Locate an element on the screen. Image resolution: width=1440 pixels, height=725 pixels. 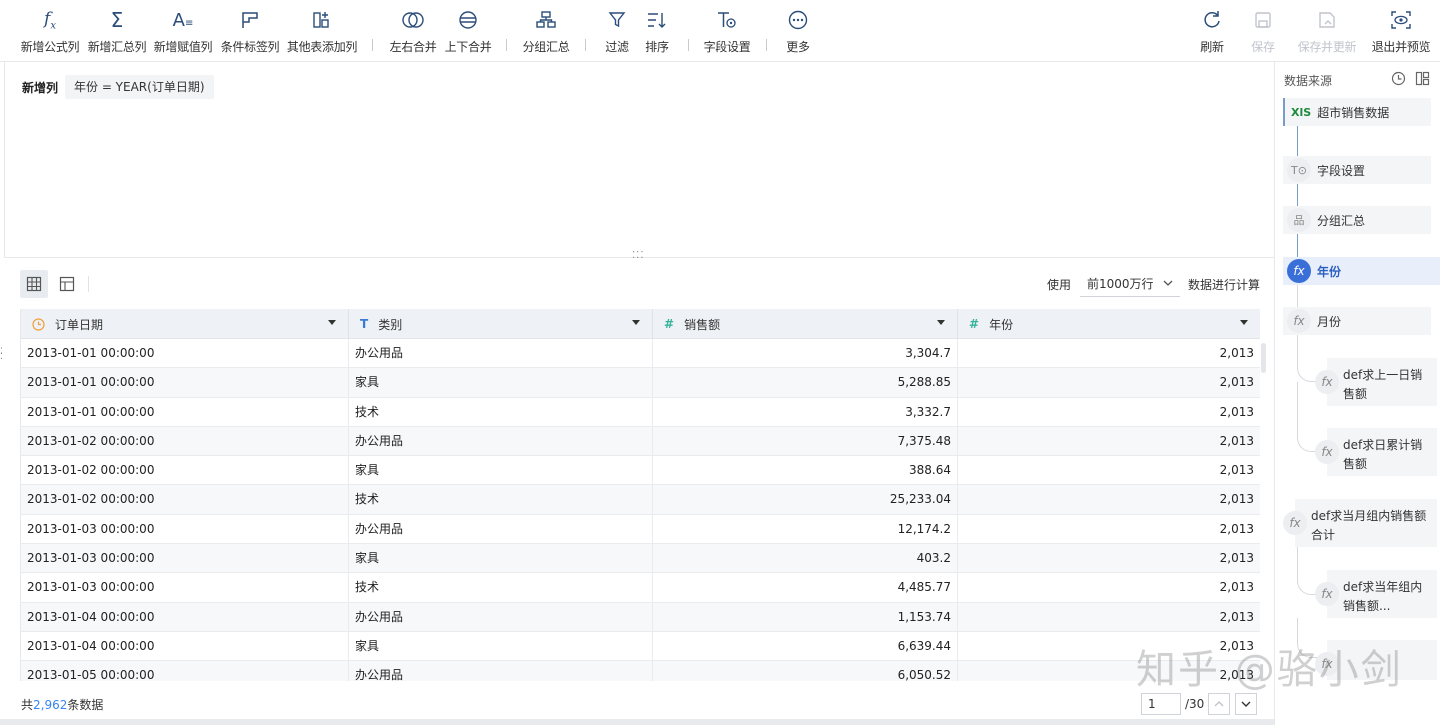
history-icon is located at coordinates (1398, 80).